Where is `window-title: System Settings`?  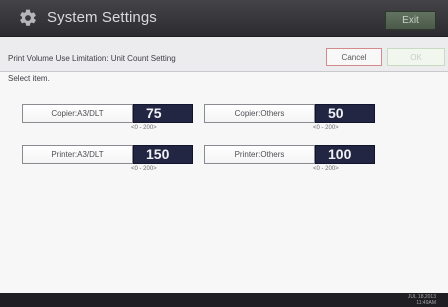 window-title: System Settings is located at coordinates (102, 17).